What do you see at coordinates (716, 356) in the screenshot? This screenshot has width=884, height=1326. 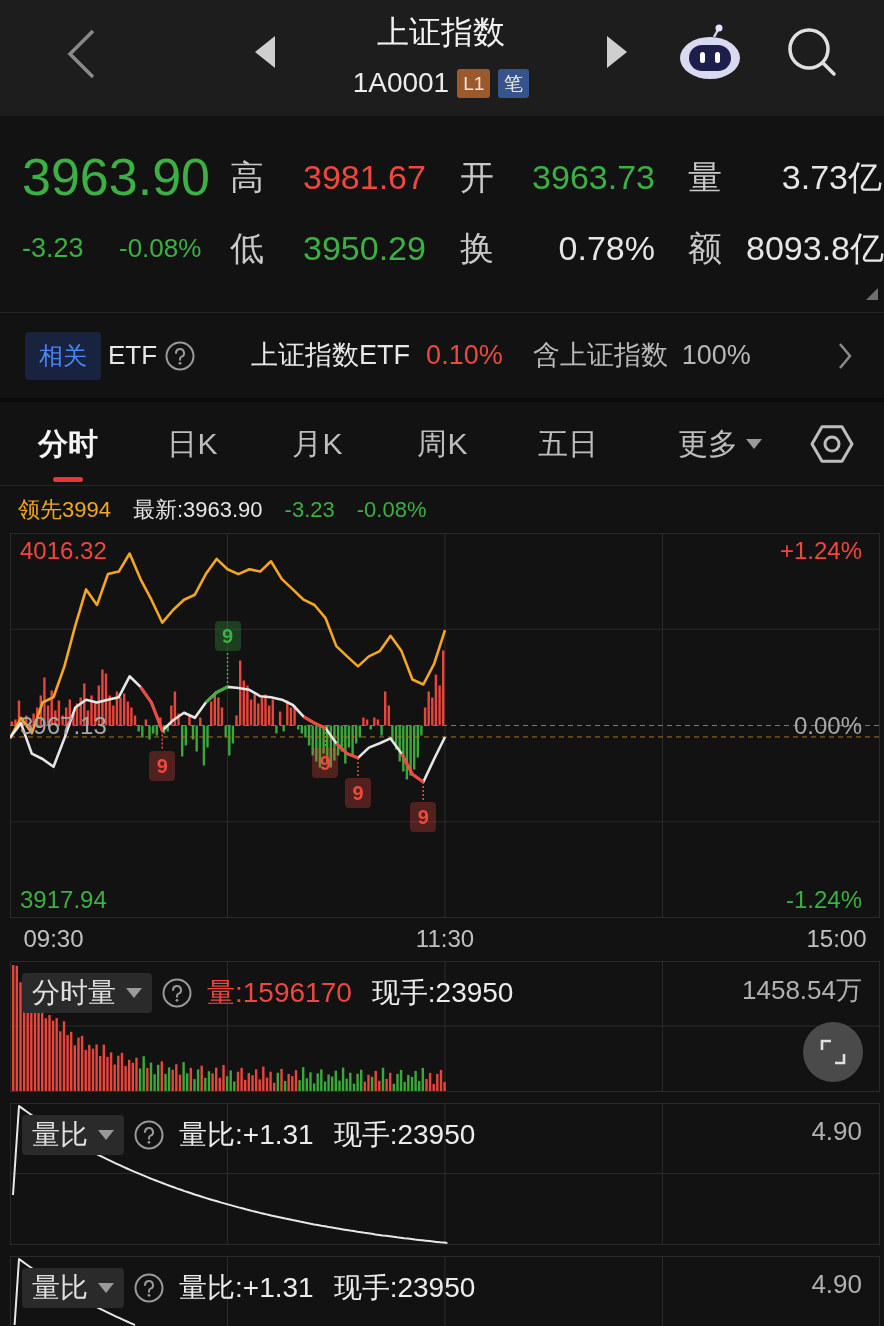 I see `holding-value: 100%` at bounding box center [716, 356].